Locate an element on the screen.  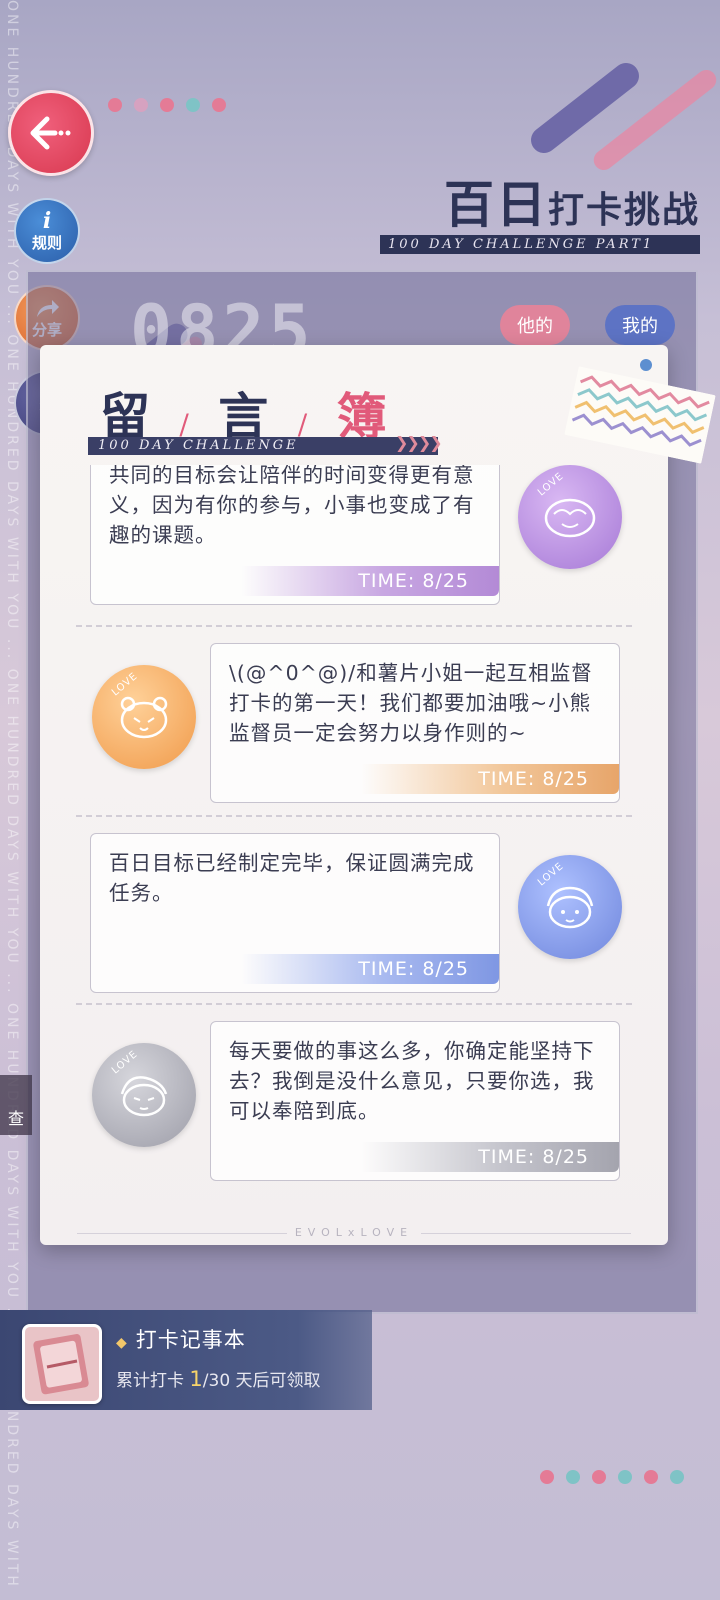
message-text: 共同的目标会让陪伴的时间变得更有意义，因为有你的参与，小事也变成了有趣的课题。 is located at coordinates (292, 506).